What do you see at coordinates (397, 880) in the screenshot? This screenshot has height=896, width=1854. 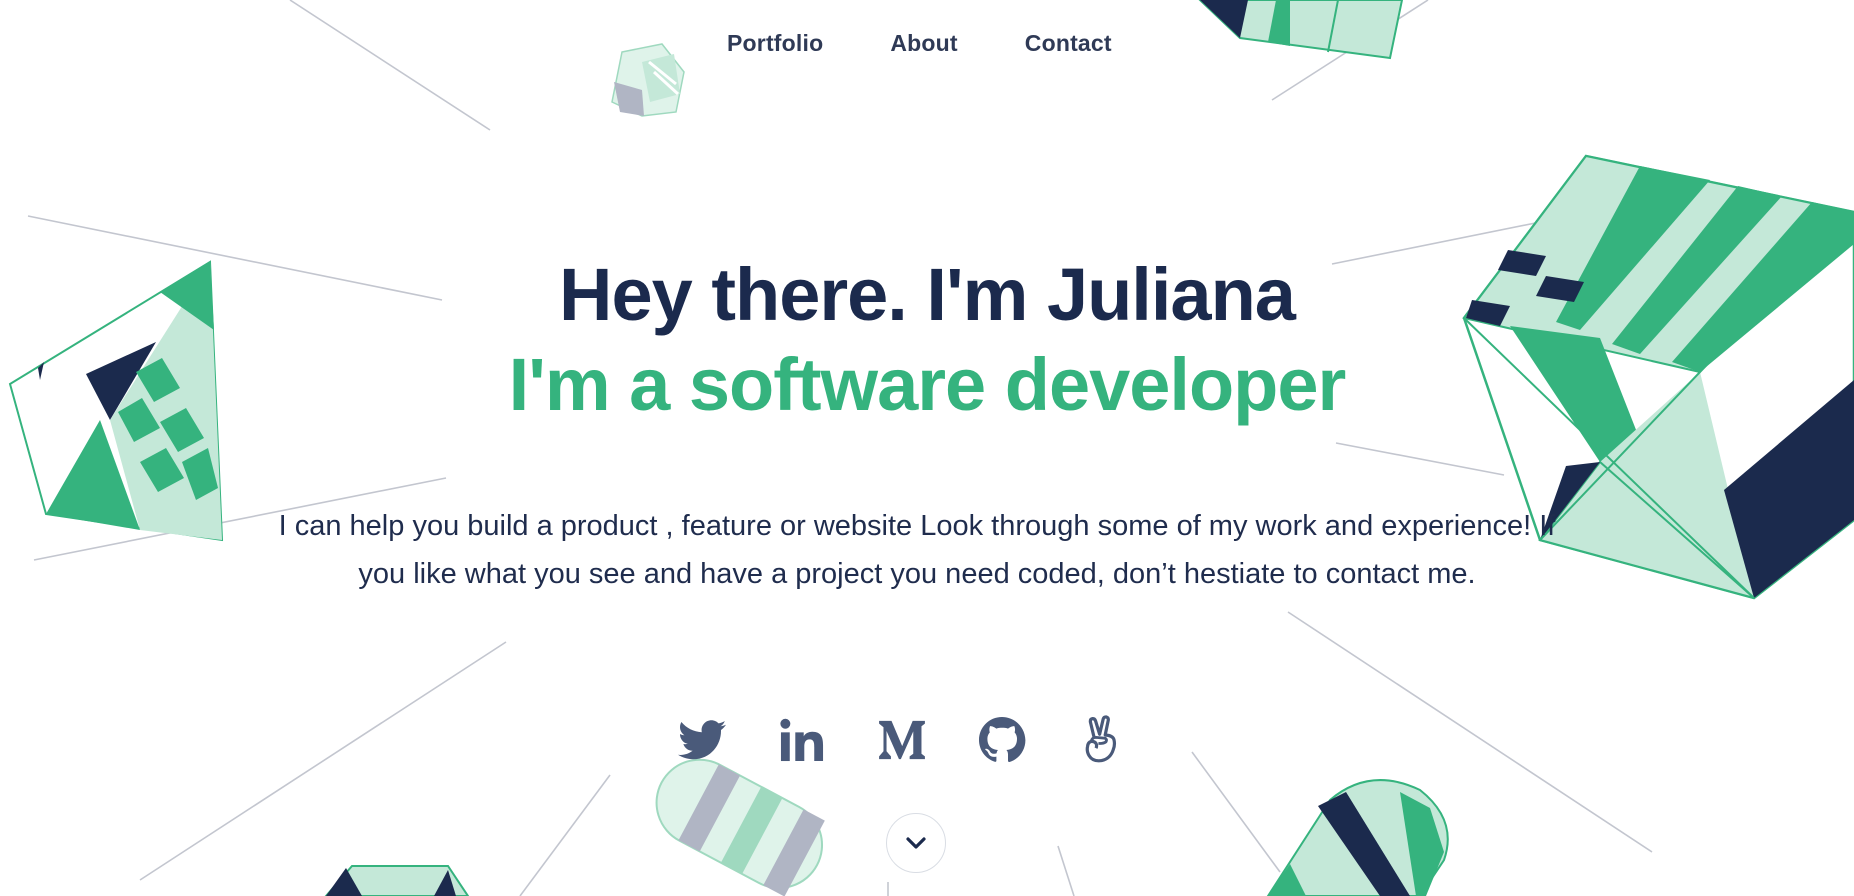 I see `bottom-house-shape` at bounding box center [397, 880].